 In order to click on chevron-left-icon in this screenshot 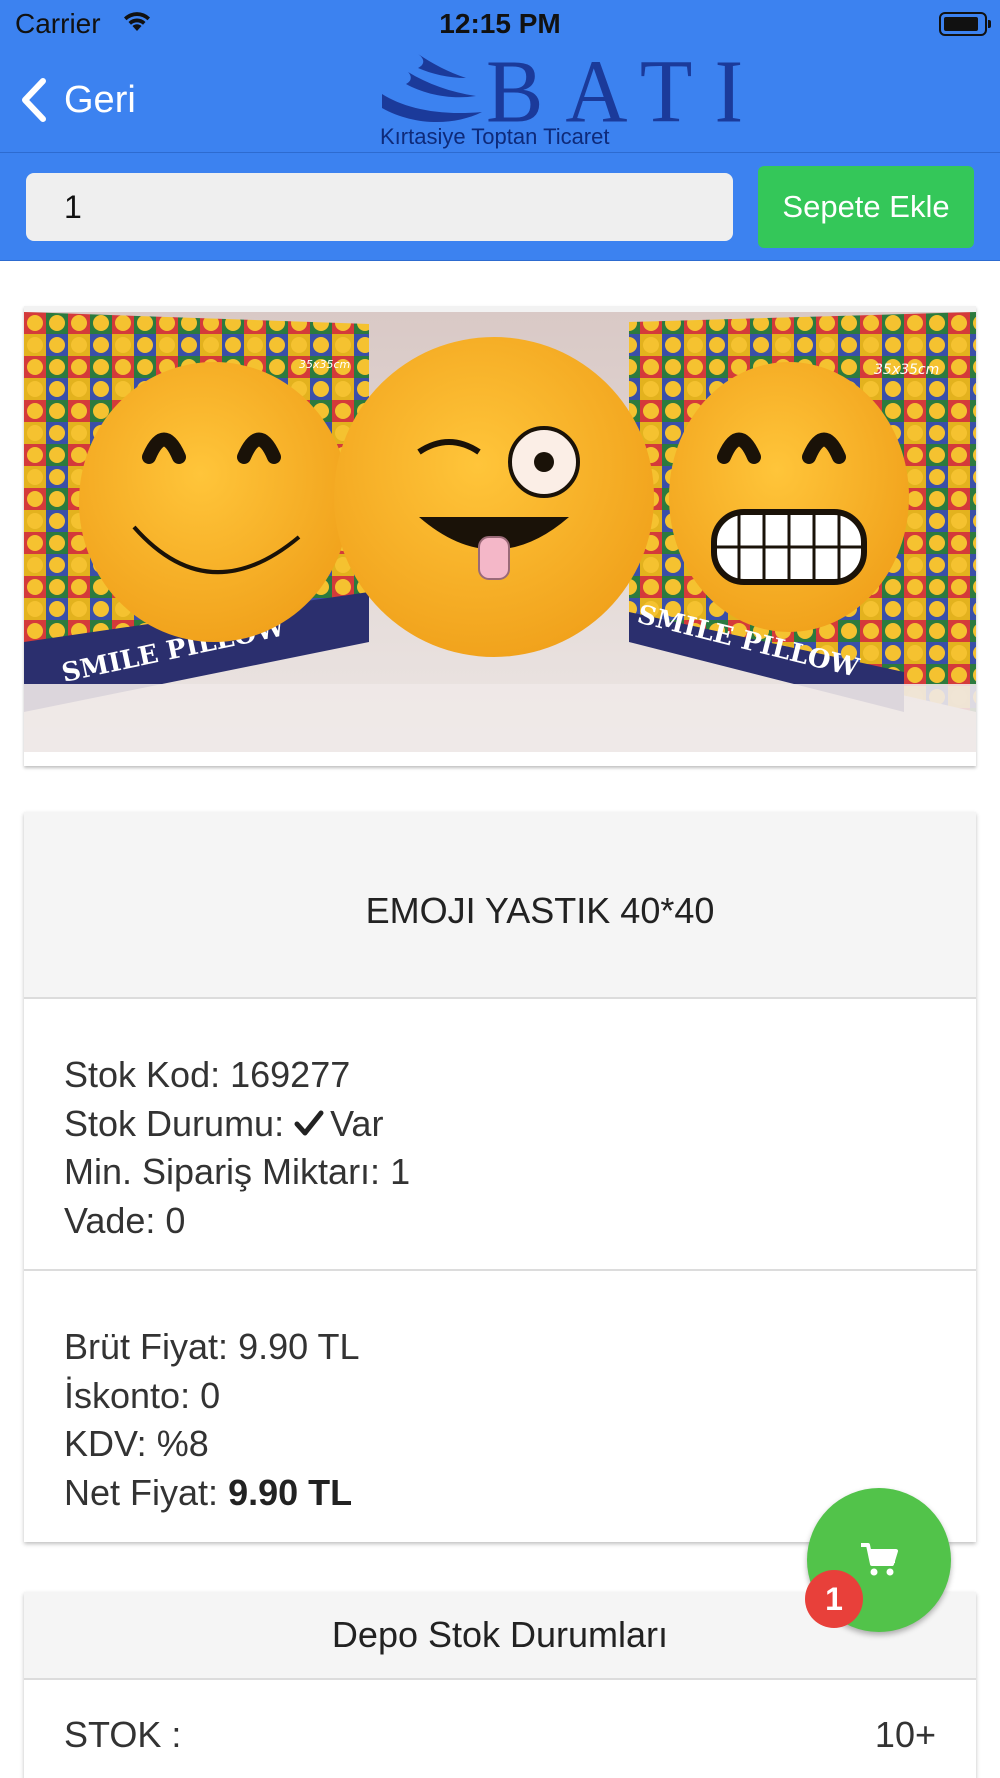, I will do `click(34, 100)`.